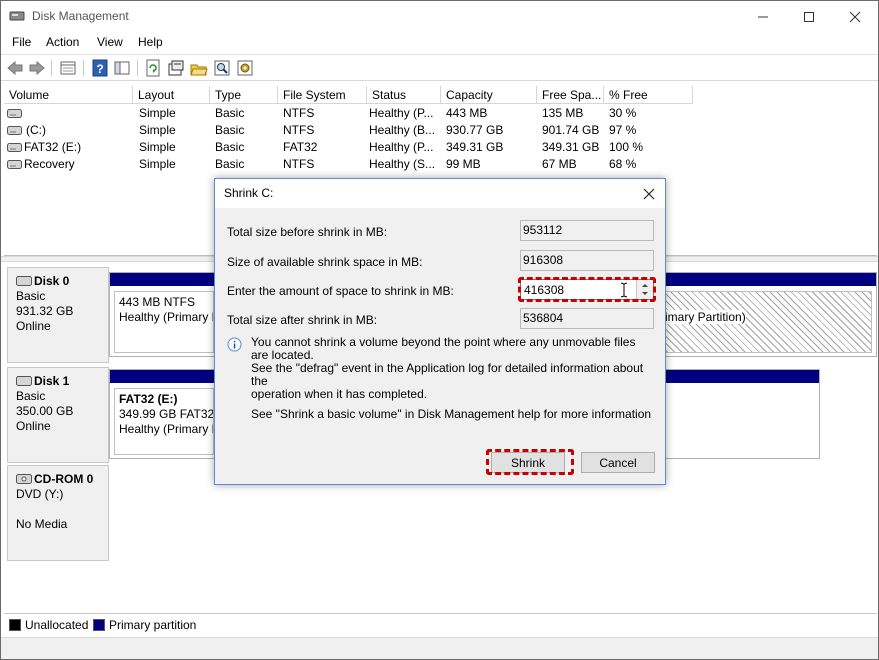 The height and width of the screenshot is (660, 879). I want to click on partition-status: Healthy (Primary P, so click(166, 317).